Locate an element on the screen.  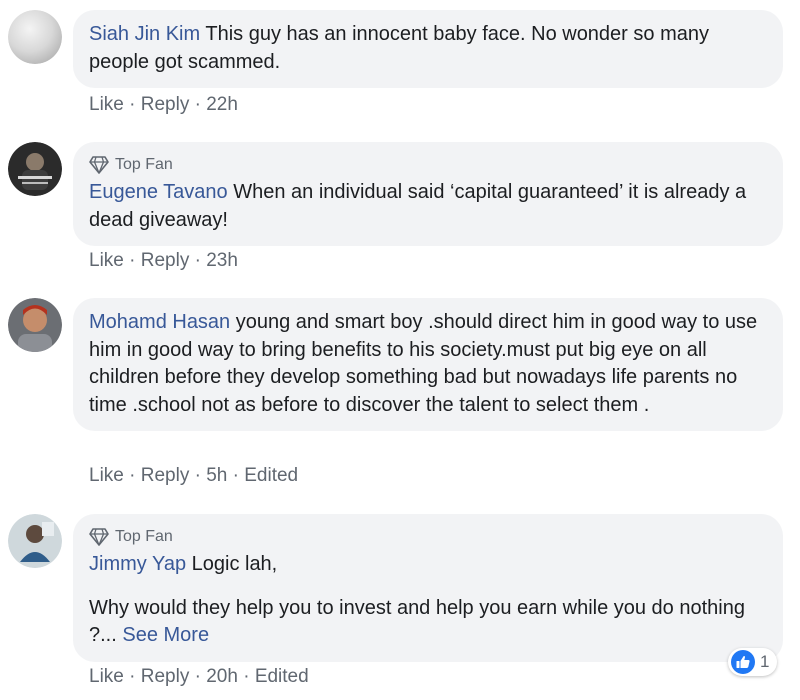
comment-author: Jimmy Yap is located at coordinates (137, 564).